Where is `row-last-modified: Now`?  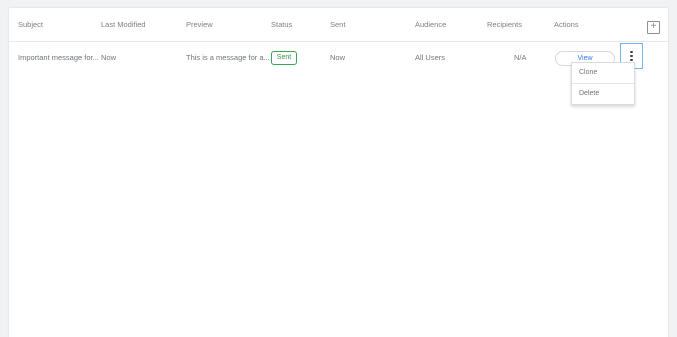
row-last-modified: Now is located at coordinates (109, 57).